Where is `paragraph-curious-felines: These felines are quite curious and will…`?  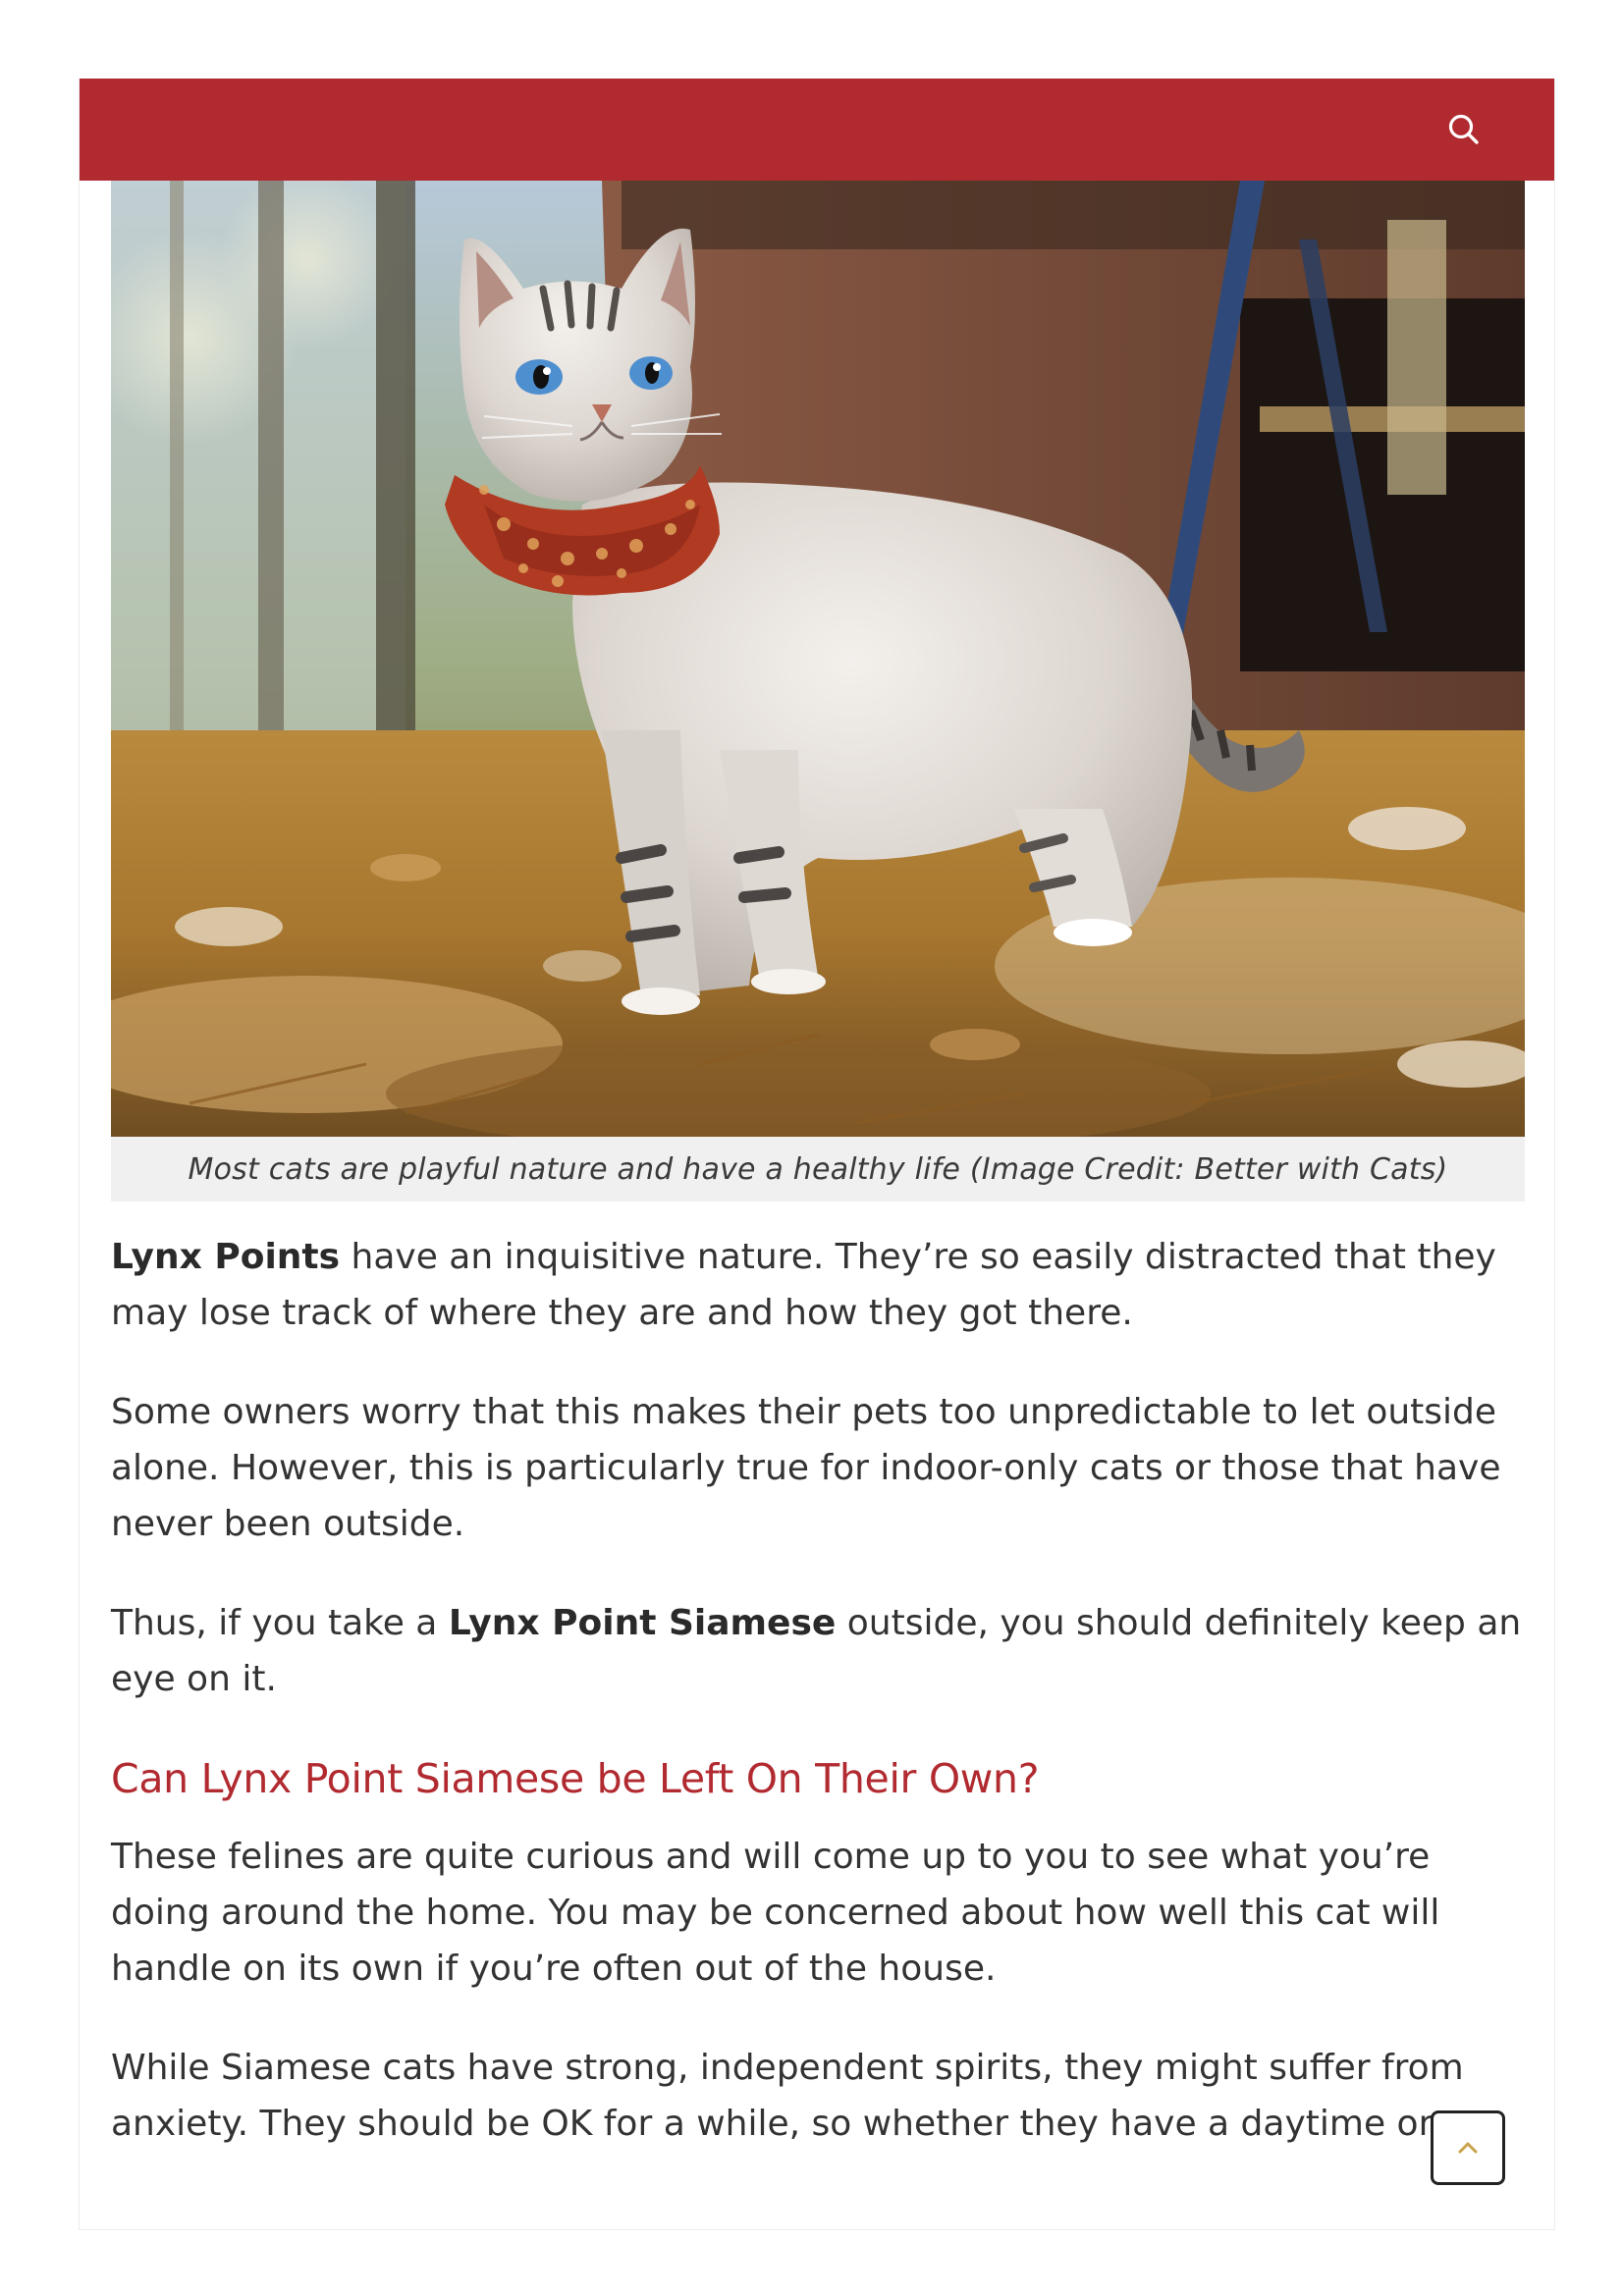 paragraph-curious-felines: These felines are quite curious and will… is located at coordinates (775, 1913).